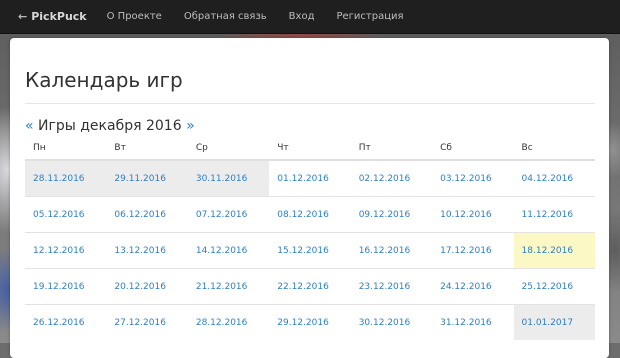 The image size is (620, 358). Describe the element at coordinates (147, 178) in the screenshot. I see `day-cell: 29.11.2016` at that location.